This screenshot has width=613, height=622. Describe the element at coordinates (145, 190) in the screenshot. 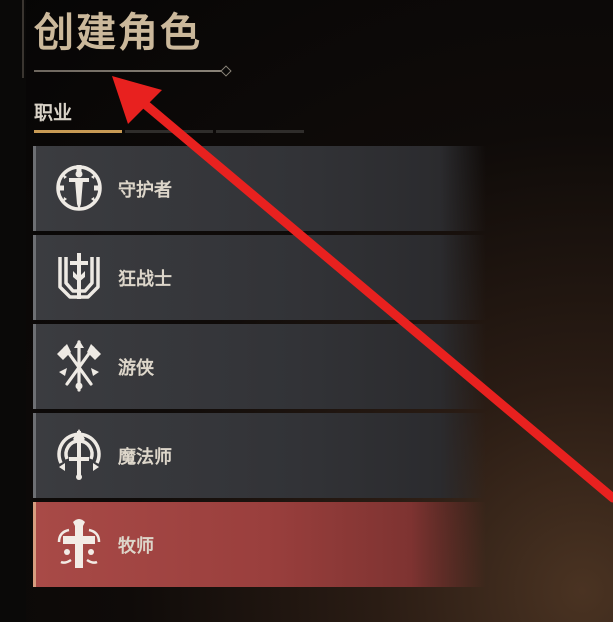

I see `class-name-guardian: 守护者` at that location.